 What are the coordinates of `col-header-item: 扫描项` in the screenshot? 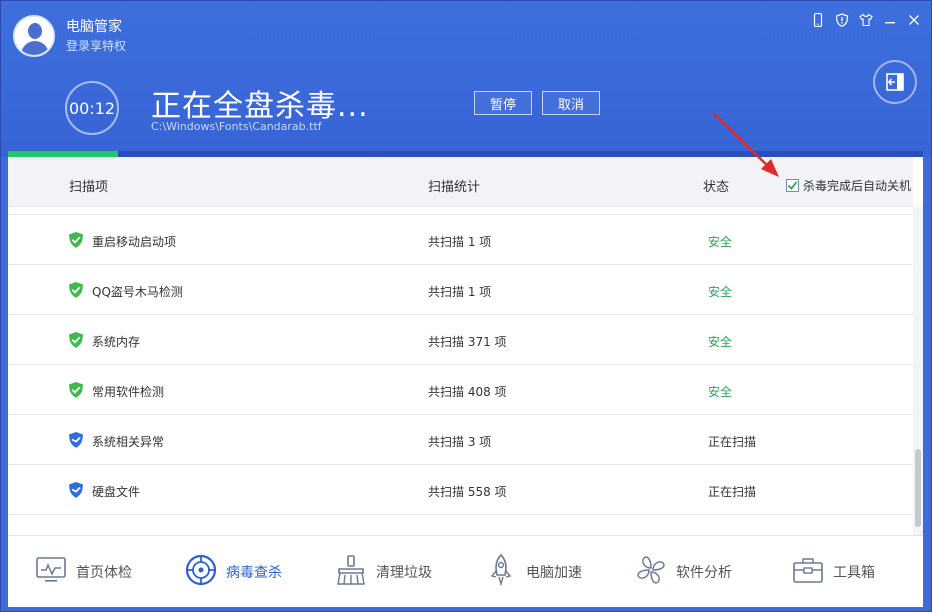 It's located at (89, 187).